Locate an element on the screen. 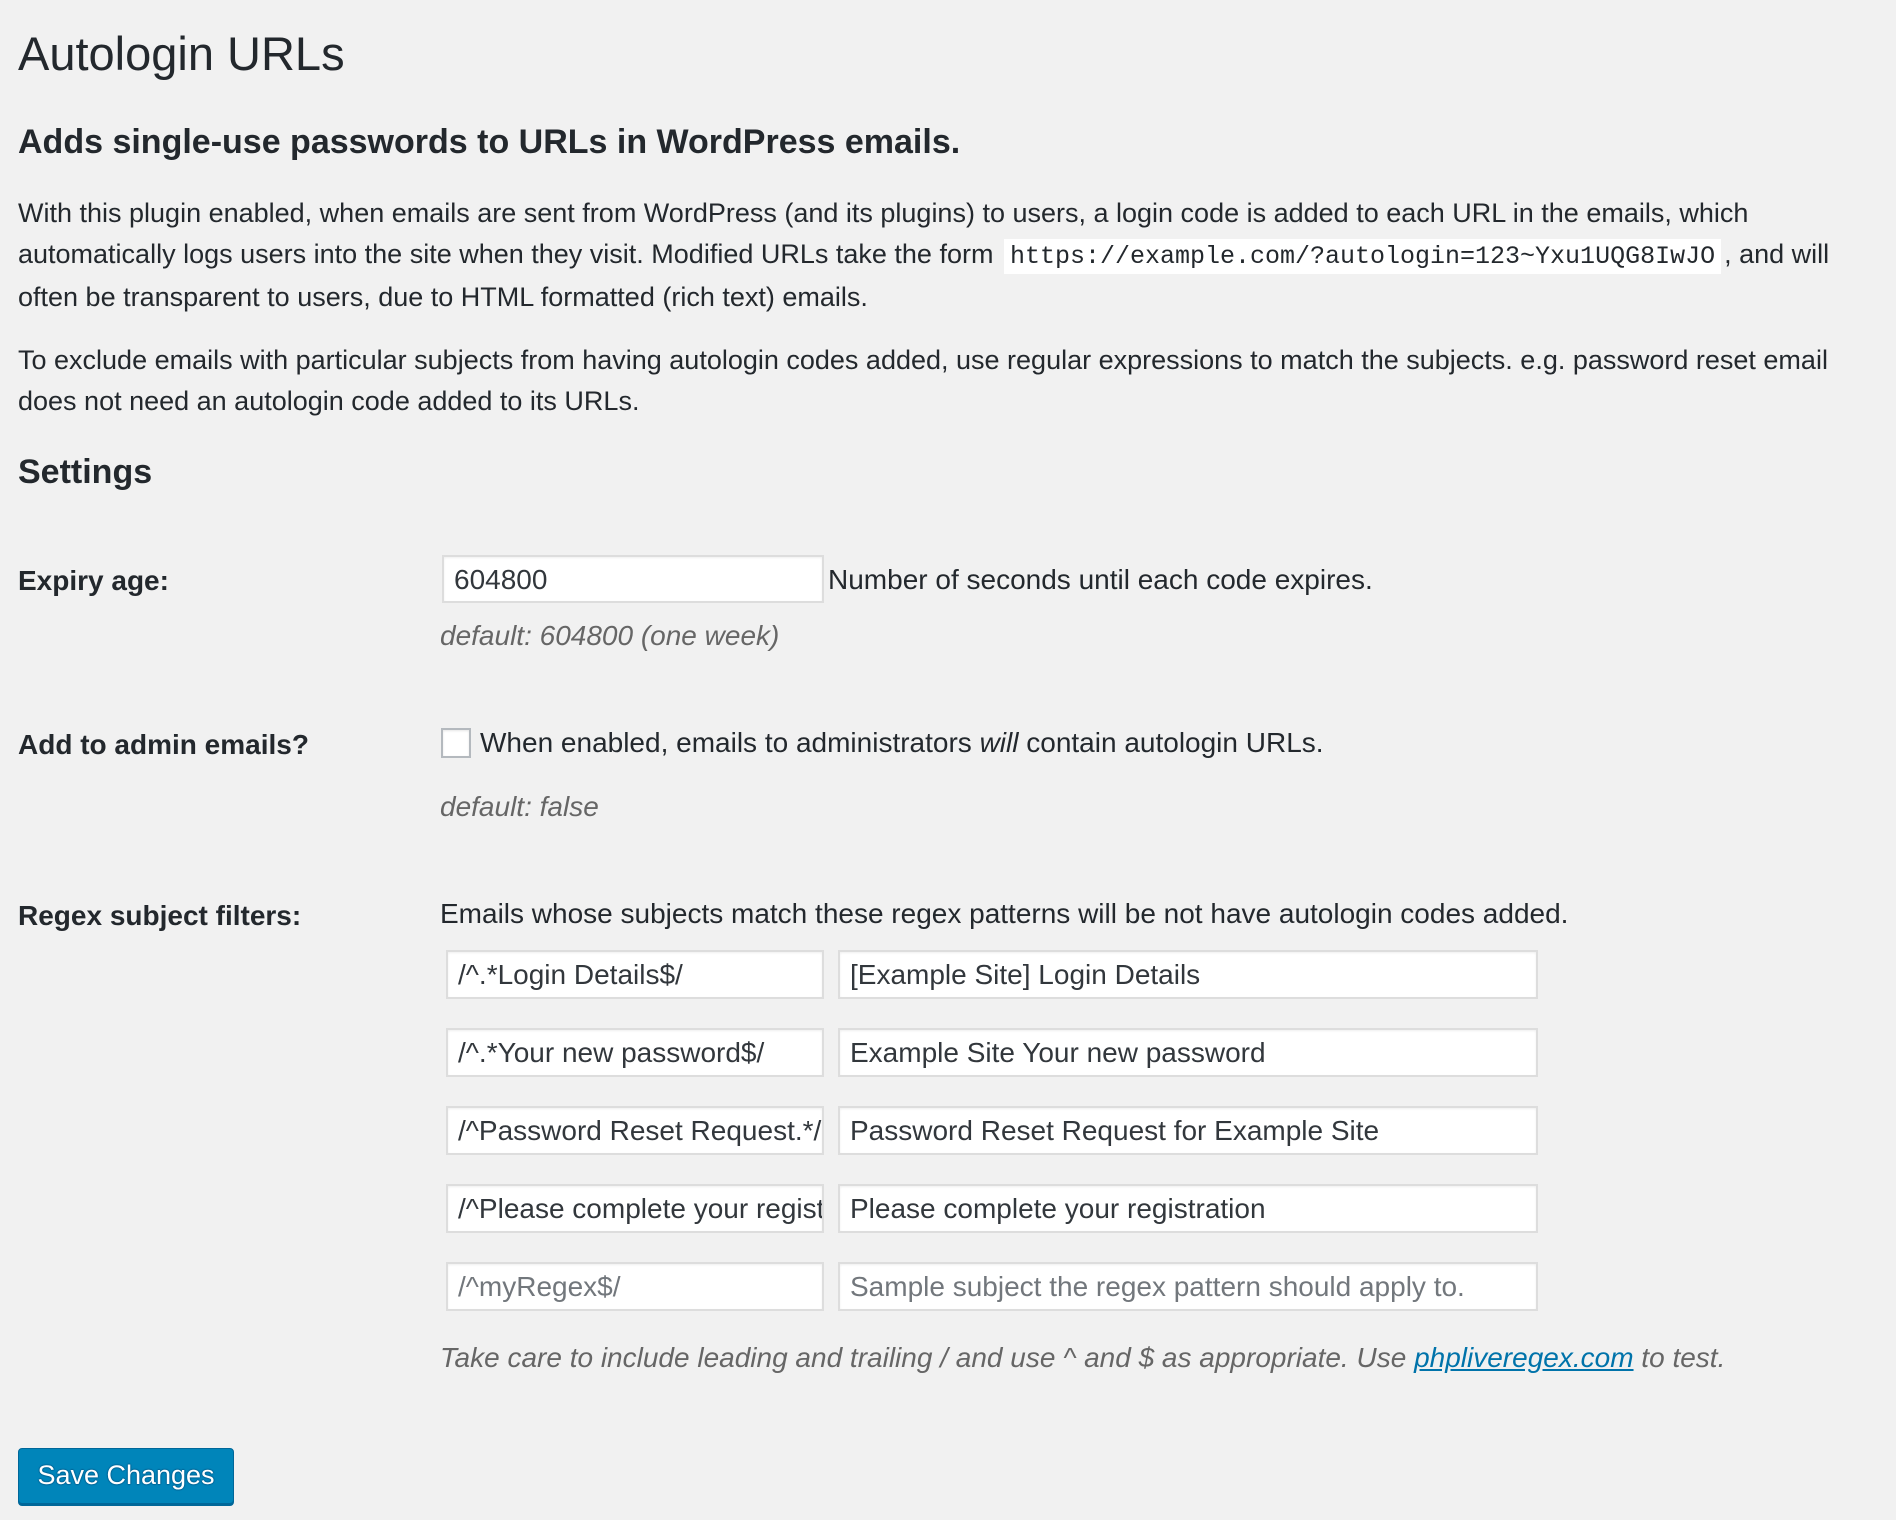 The image size is (1896, 1520). regex-pattern-input: /^.*Your new password$/ is located at coordinates (635, 1052).